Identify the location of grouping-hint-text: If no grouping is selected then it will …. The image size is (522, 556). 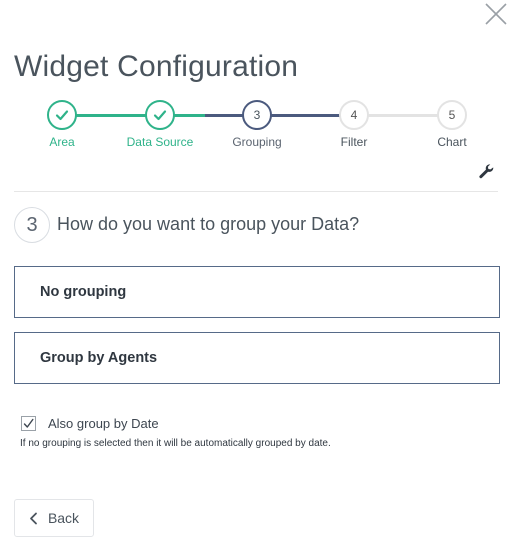
(175, 443).